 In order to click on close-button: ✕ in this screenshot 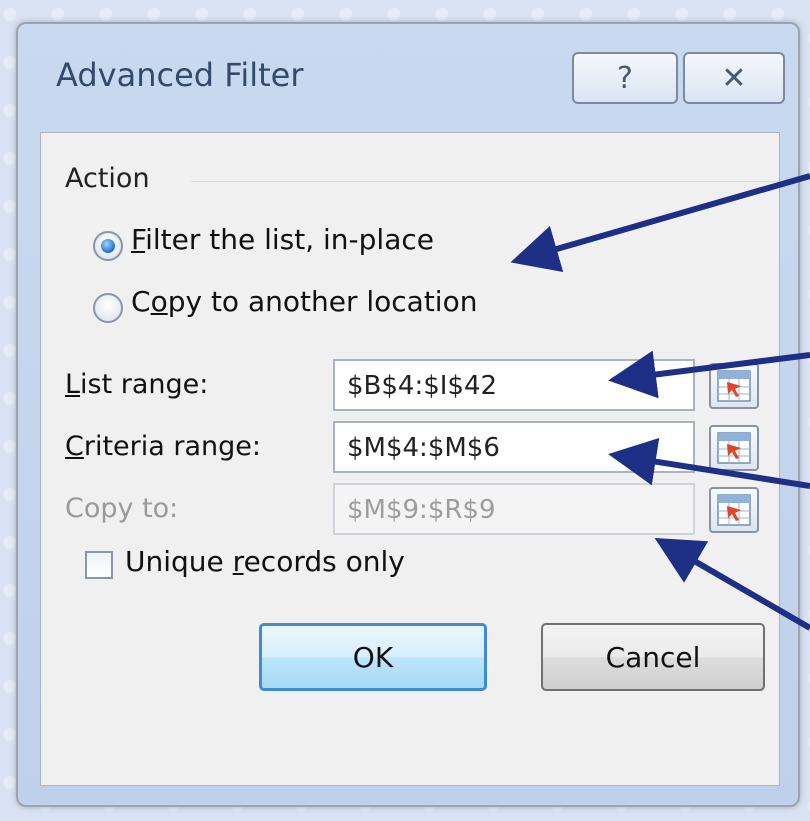, I will do `click(734, 78)`.